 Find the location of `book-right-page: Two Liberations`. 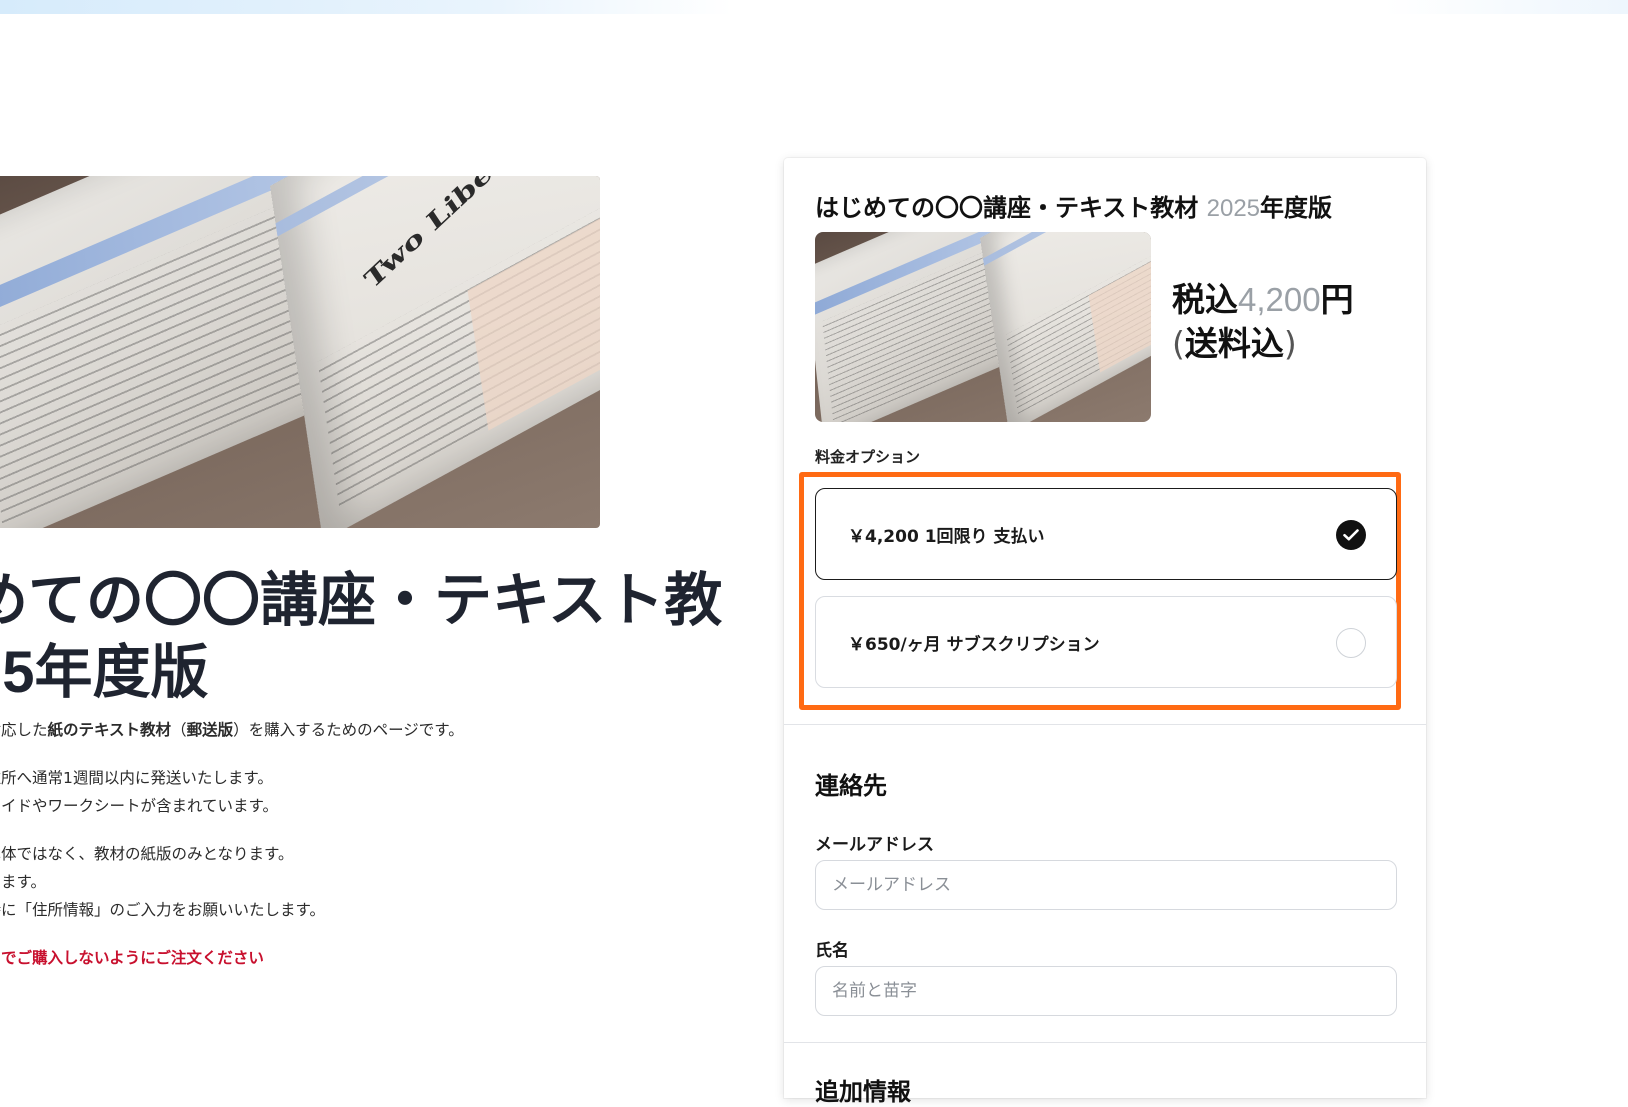

book-right-page: Two Liberations is located at coordinates (435, 352).